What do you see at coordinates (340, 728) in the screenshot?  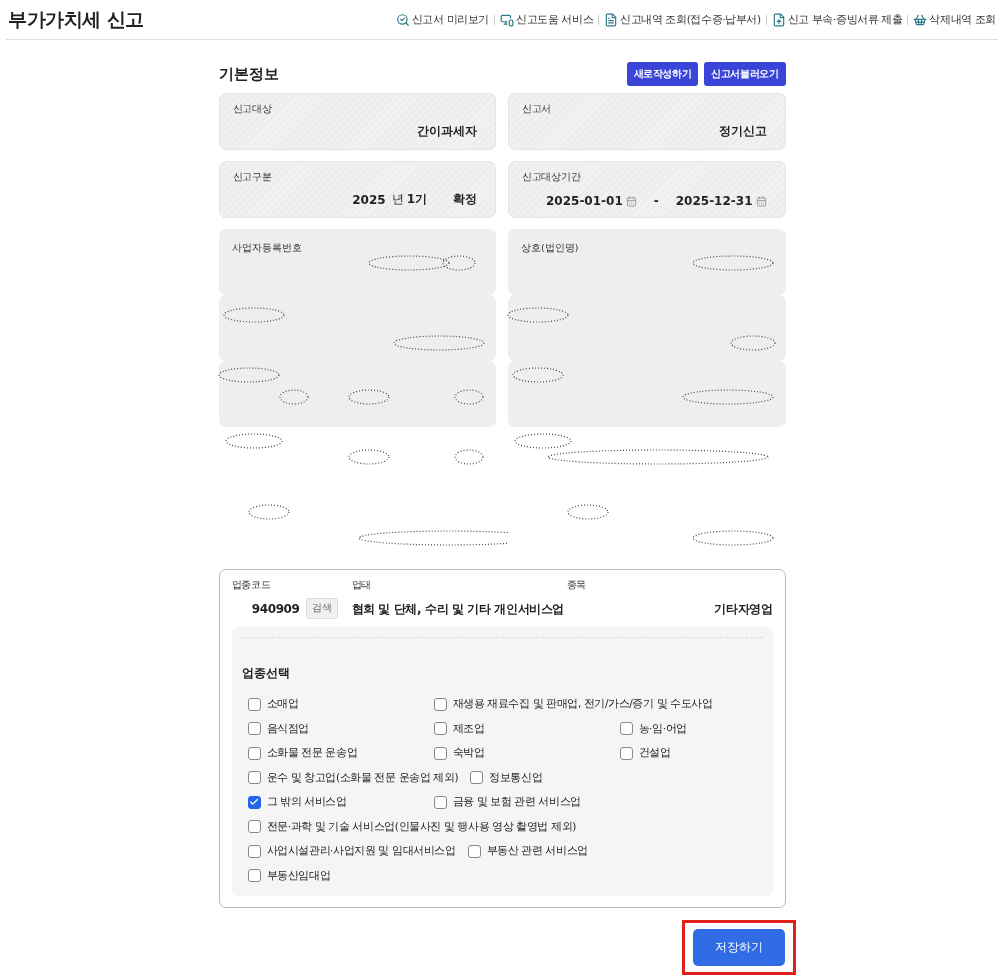 I see `industry-checkbox: 음식점업` at bounding box center [340, 728].